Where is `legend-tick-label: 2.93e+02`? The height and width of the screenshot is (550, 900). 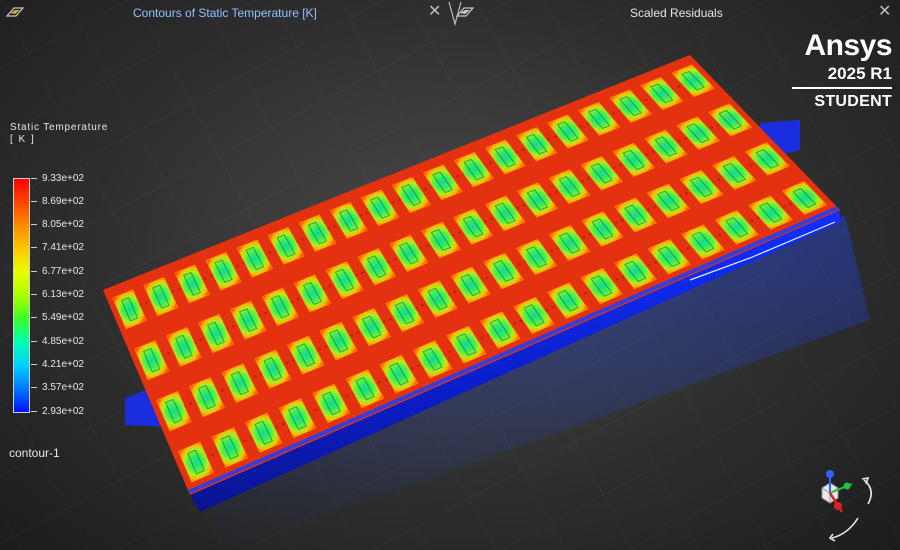 legend-tick-label: 2.93e+02 is located at coordinates (63, 411).